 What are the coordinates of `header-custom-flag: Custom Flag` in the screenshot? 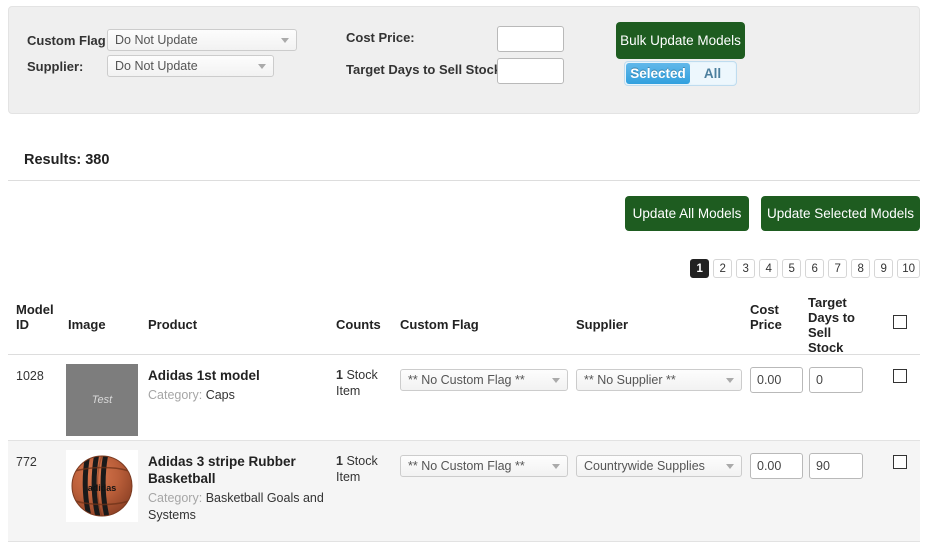 It's located at (439, 324).